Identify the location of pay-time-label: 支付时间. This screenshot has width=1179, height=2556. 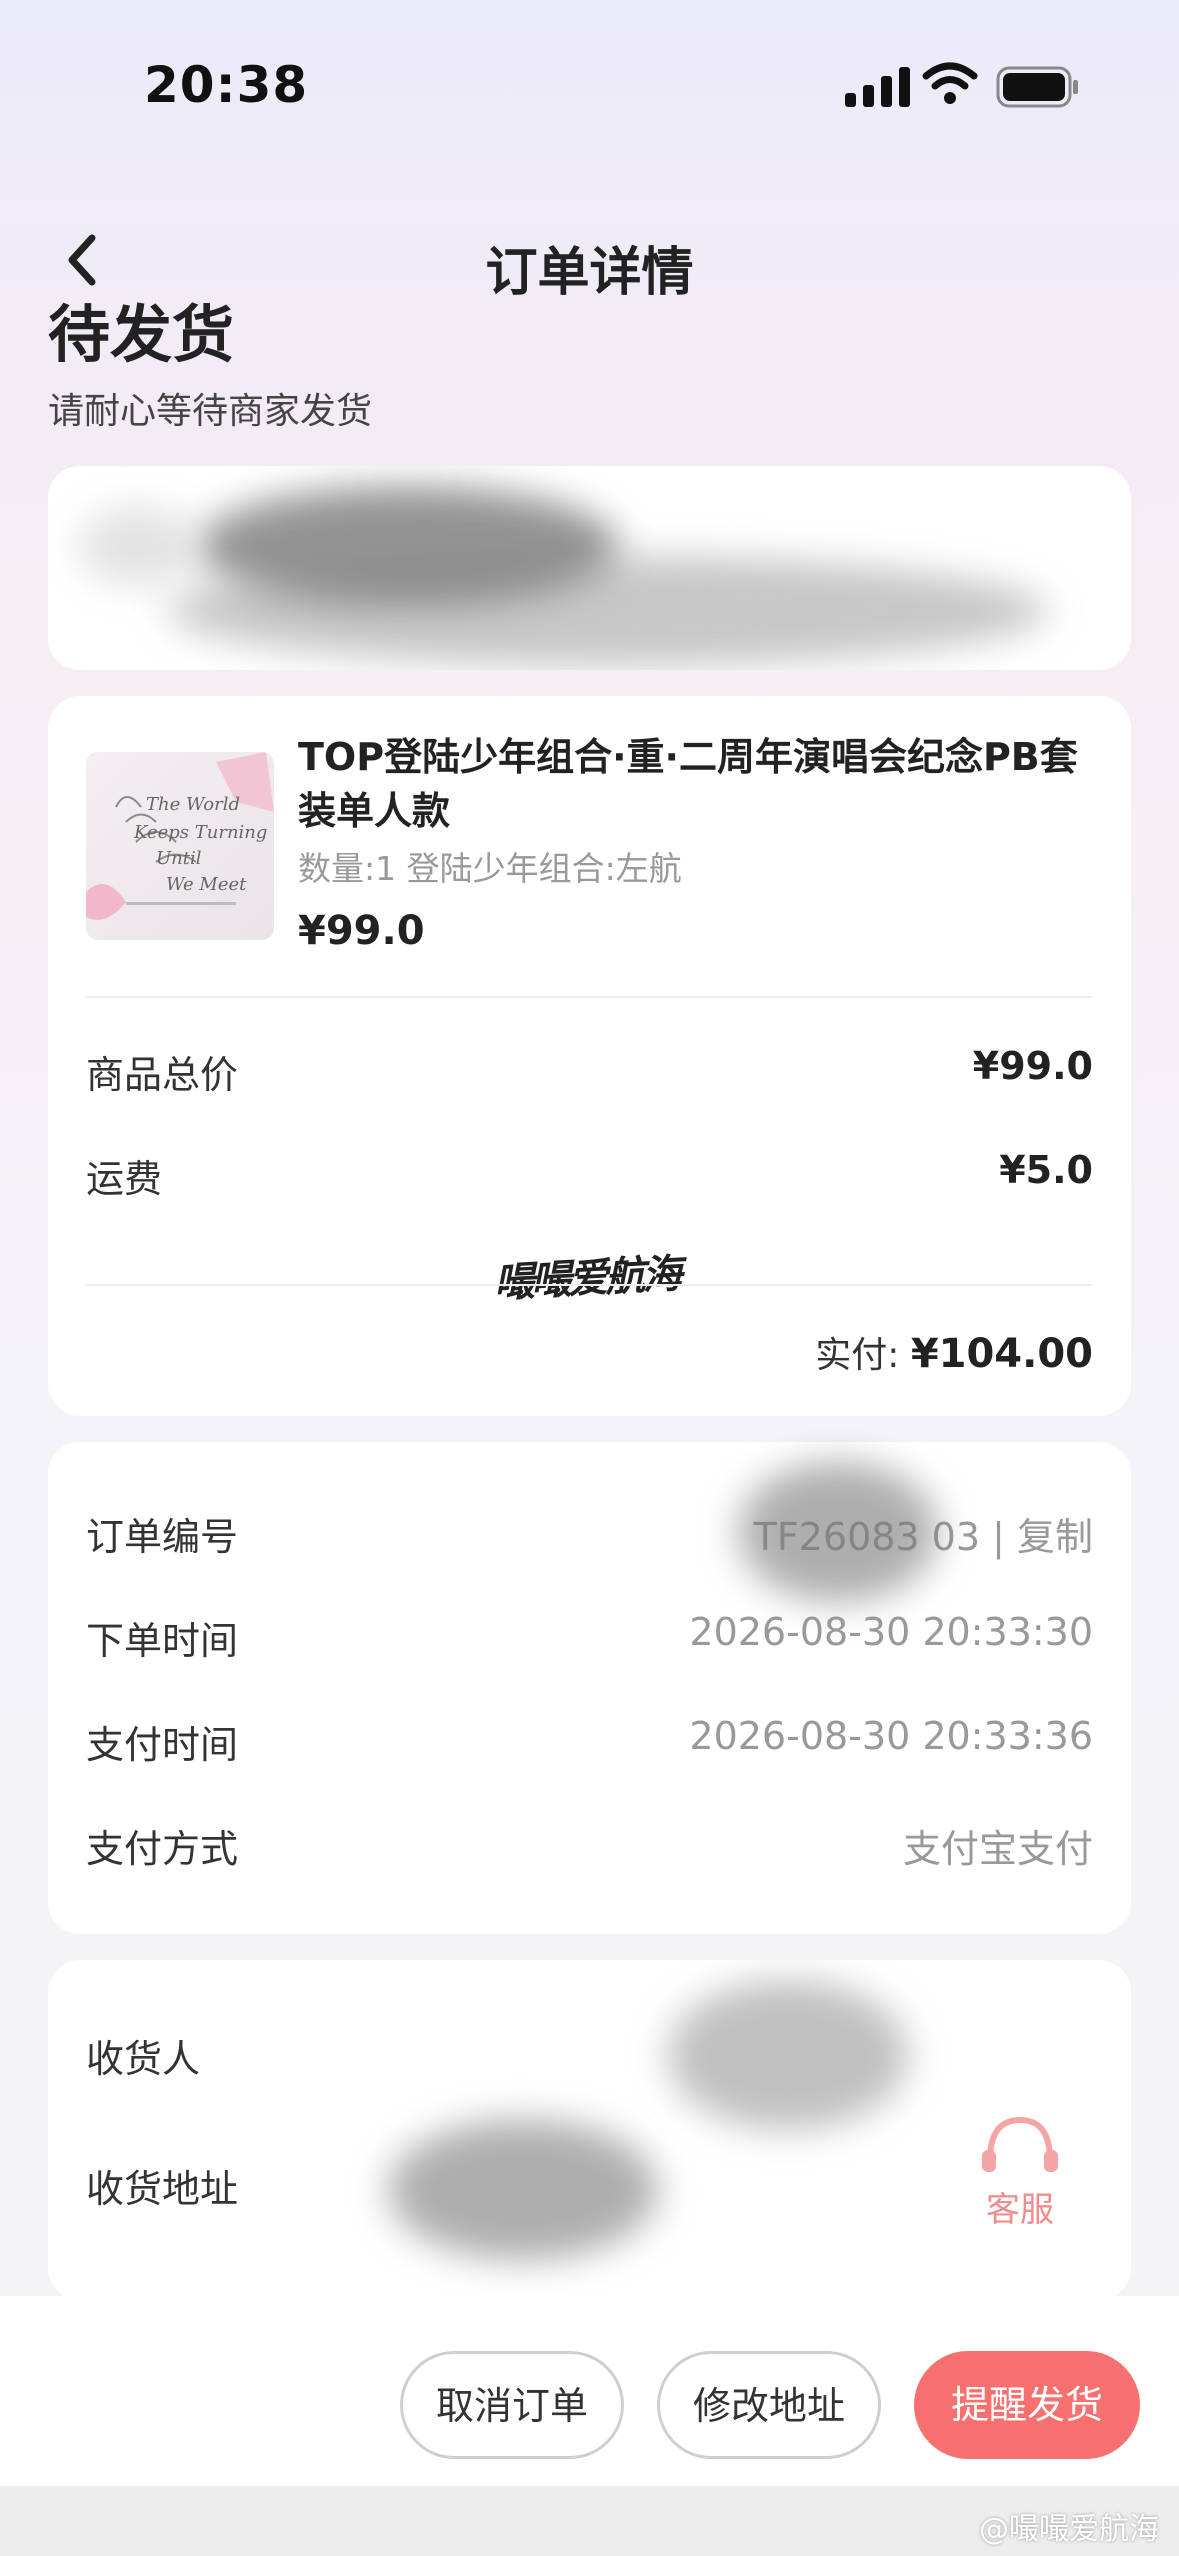
(162, 1745).